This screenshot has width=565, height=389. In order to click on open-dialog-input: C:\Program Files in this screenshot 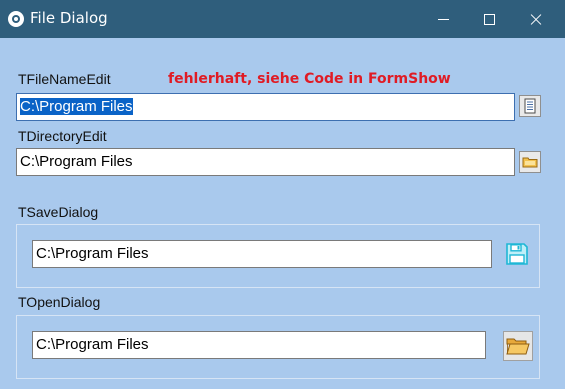, I will do `click(259, 345)`.